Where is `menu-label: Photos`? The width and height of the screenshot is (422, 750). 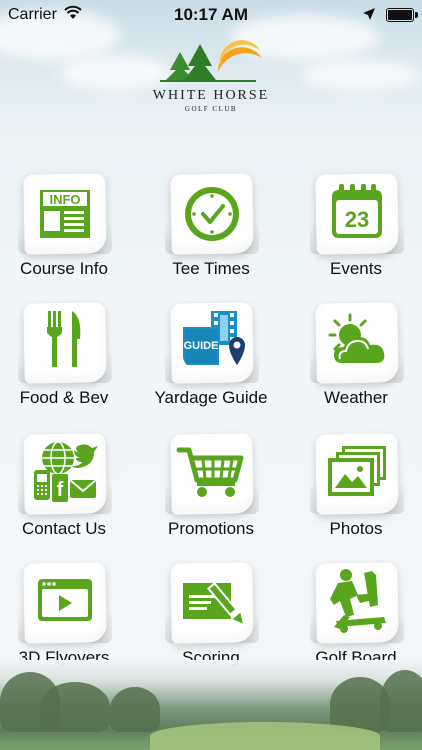
menu-label: Photos is located at coordinates (356, 528).